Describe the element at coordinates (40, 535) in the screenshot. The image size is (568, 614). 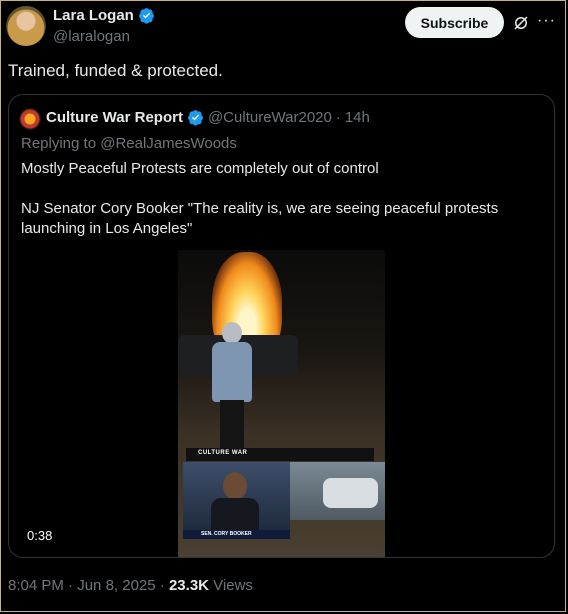
I see `video-duration: 0:38` at that location.